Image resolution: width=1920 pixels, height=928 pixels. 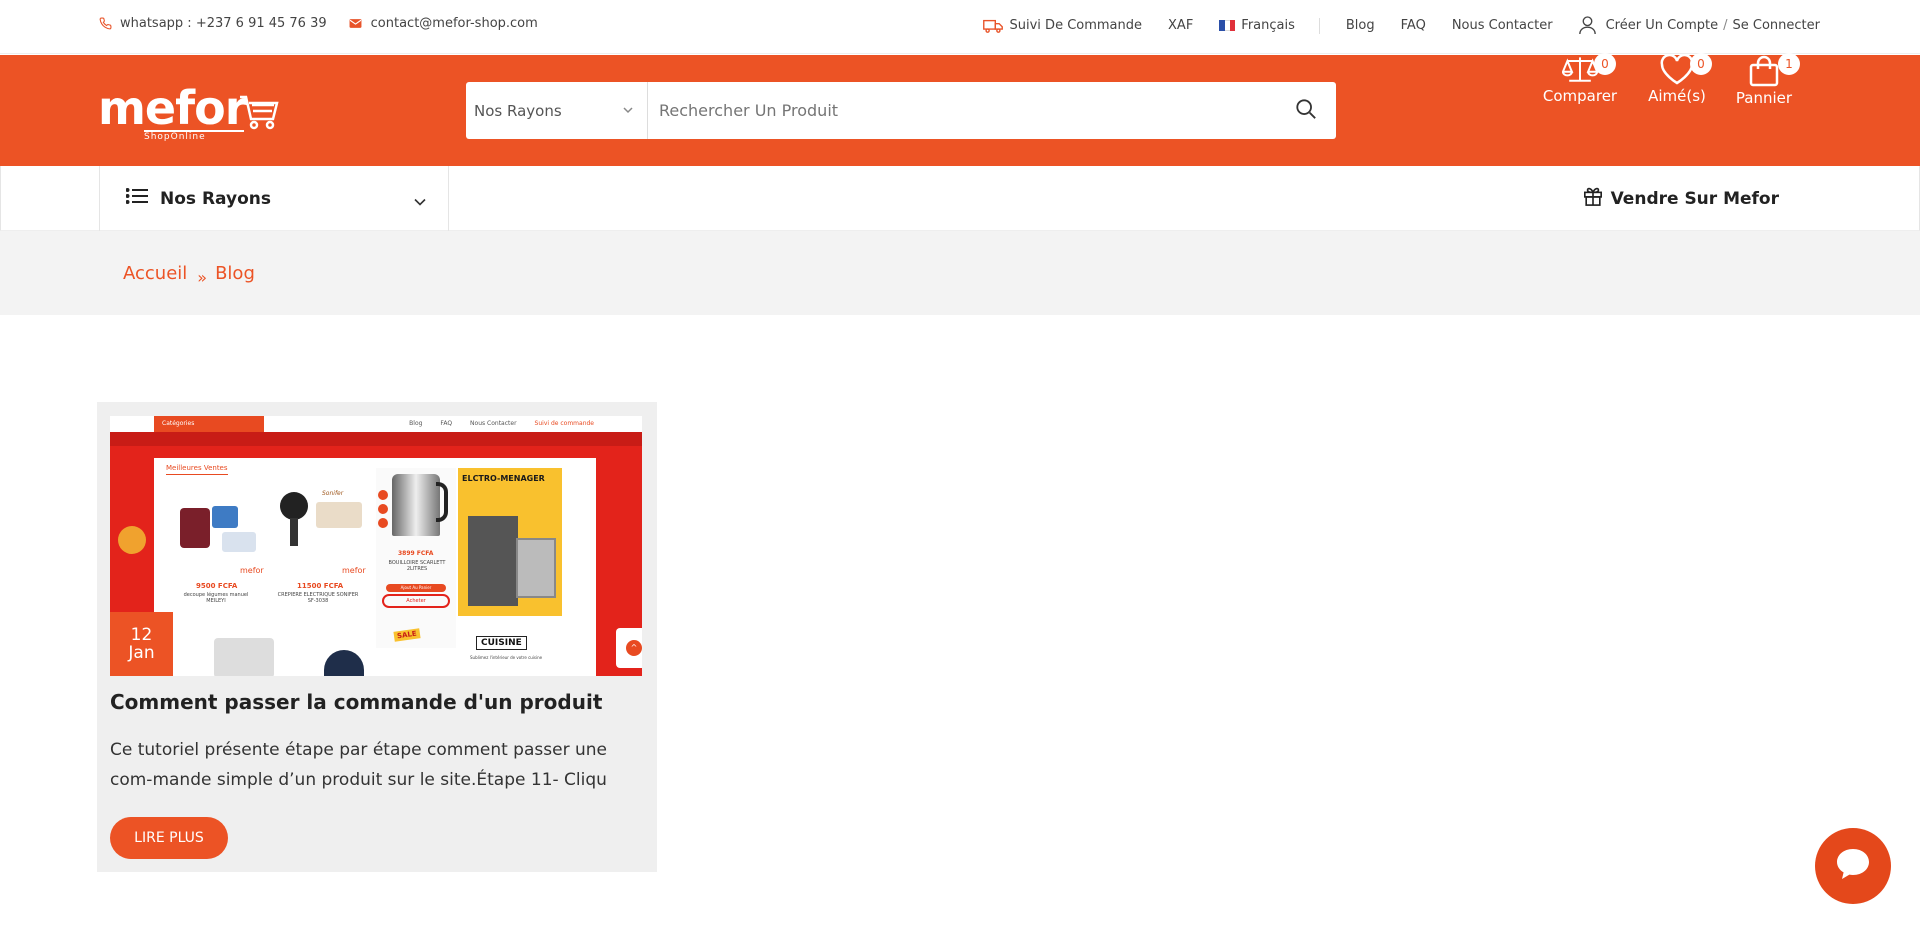 What do you see at coordinates (132, 540) in the screenshot?
I see `ornament-icon` at bounding box center [132, 540].